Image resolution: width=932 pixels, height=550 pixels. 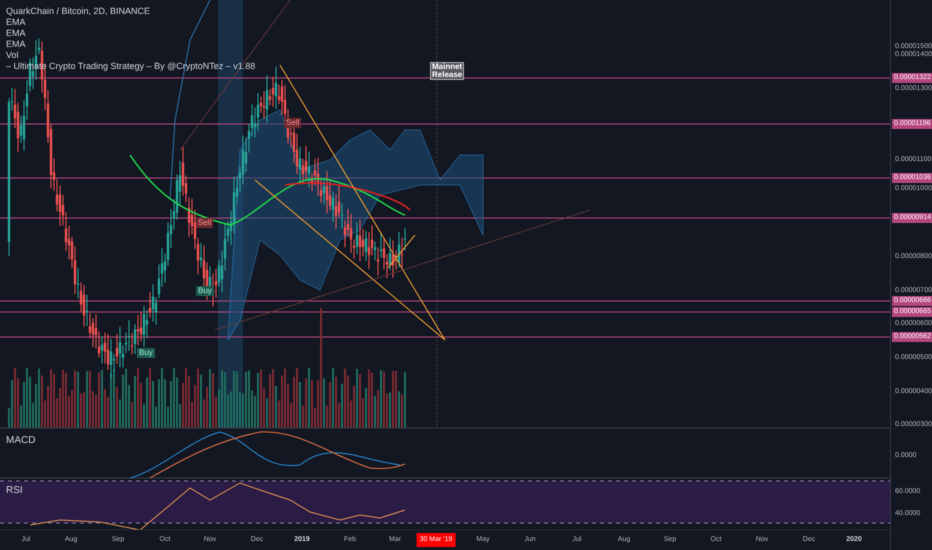 I want to click on chart-title: QuarkChain / Bitcoin, 2D, BINANCE, so click(x=79, y=11).